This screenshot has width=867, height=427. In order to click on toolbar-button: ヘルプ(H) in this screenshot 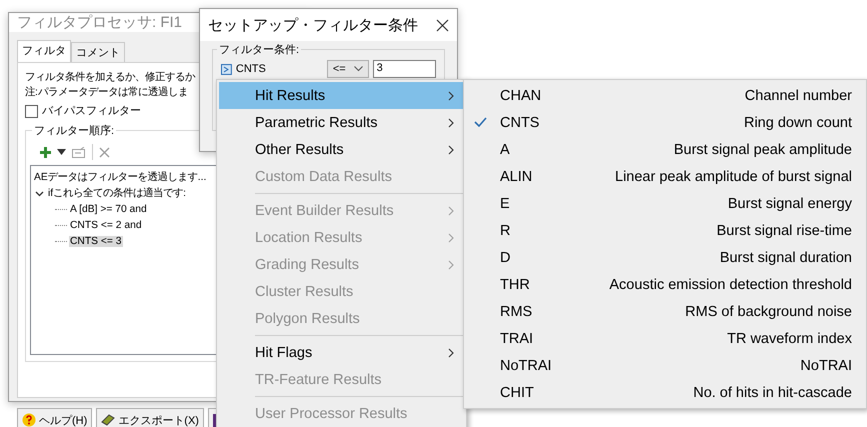, I will do `click(54, 417)`.